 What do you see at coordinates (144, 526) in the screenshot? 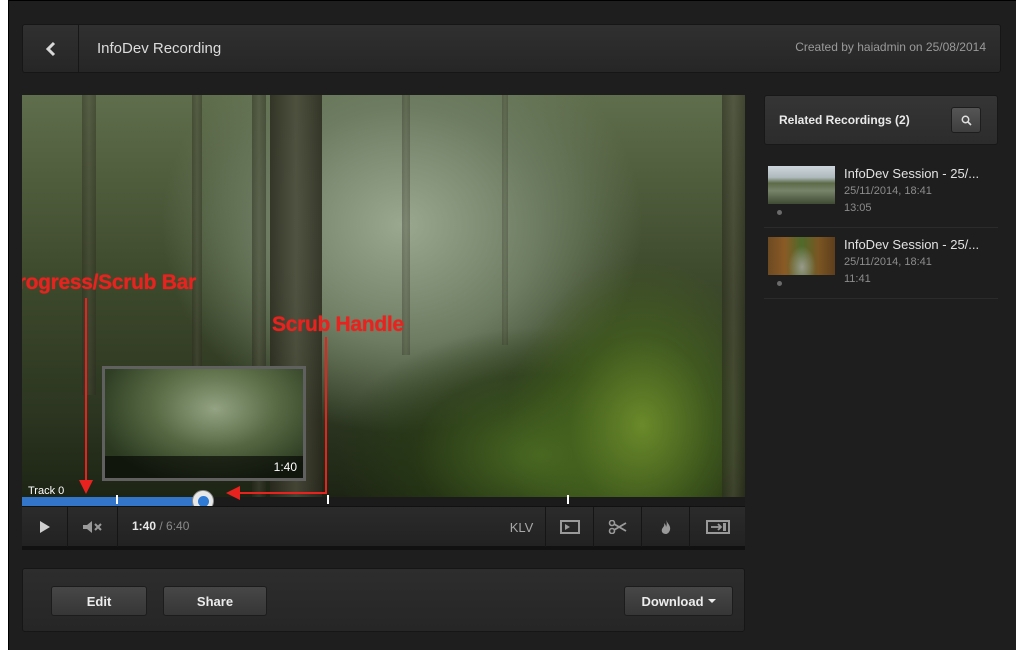
I see `current-time: 1:40` at bounding box center [144, 526].